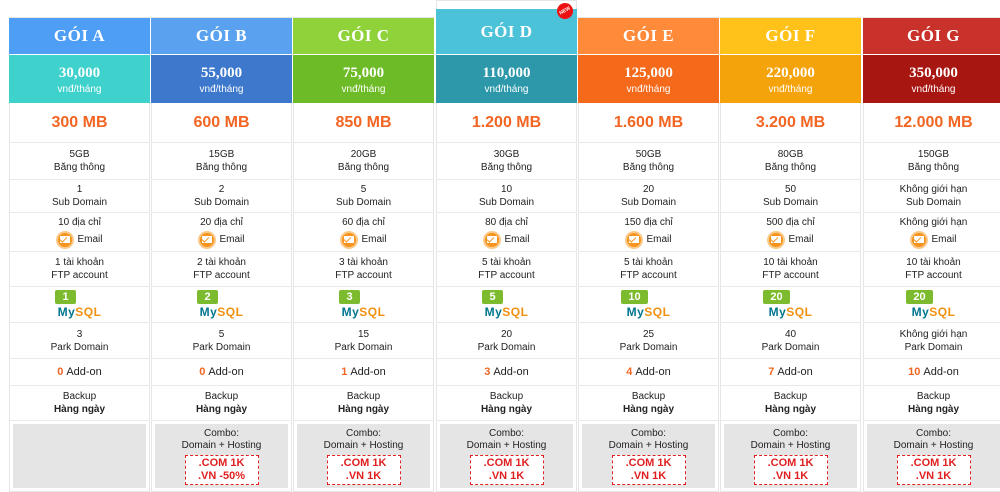 Image resolution: width=1000 pixels, height=492 pixels. Describe the element at coordinates (931, 161) in the screenshot. I see `bandwidth-row: 150GB Băng thông` at that location.